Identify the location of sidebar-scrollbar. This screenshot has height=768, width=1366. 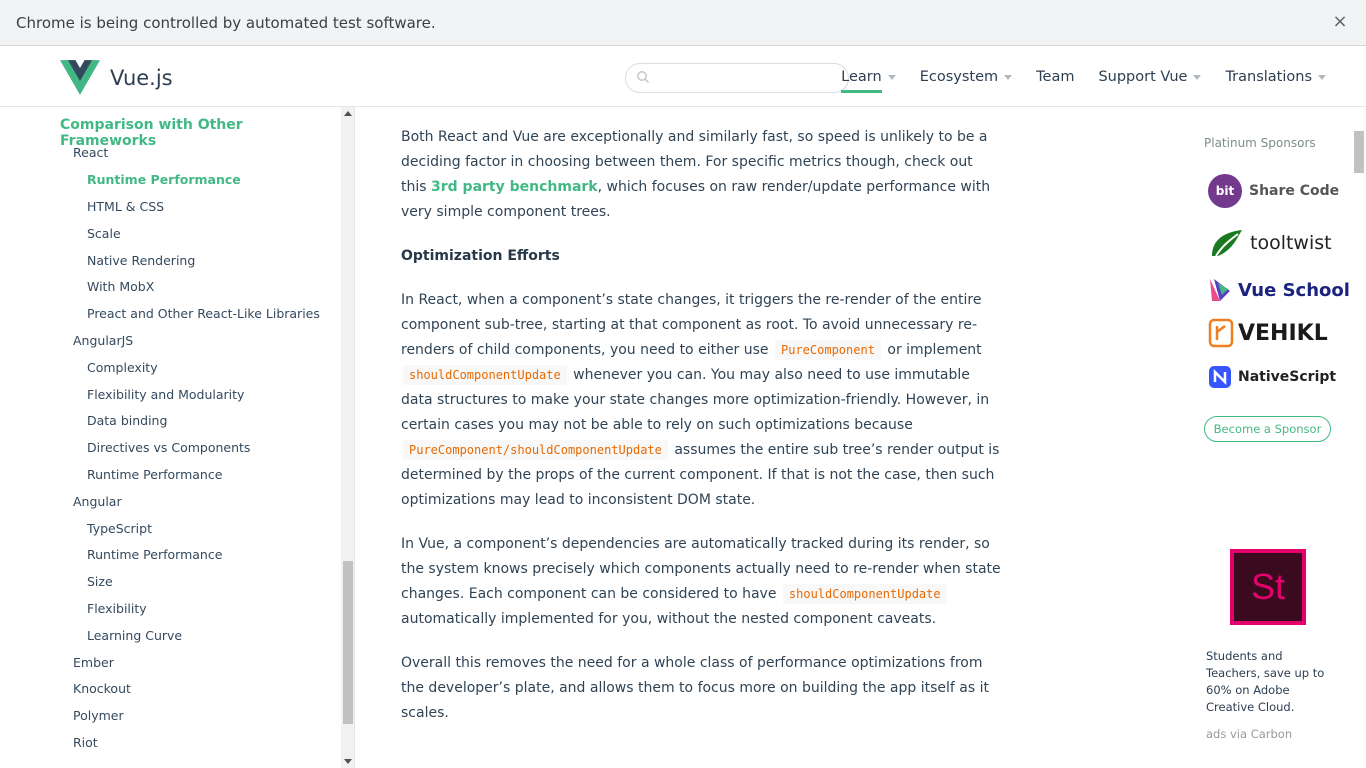
(348, 437).